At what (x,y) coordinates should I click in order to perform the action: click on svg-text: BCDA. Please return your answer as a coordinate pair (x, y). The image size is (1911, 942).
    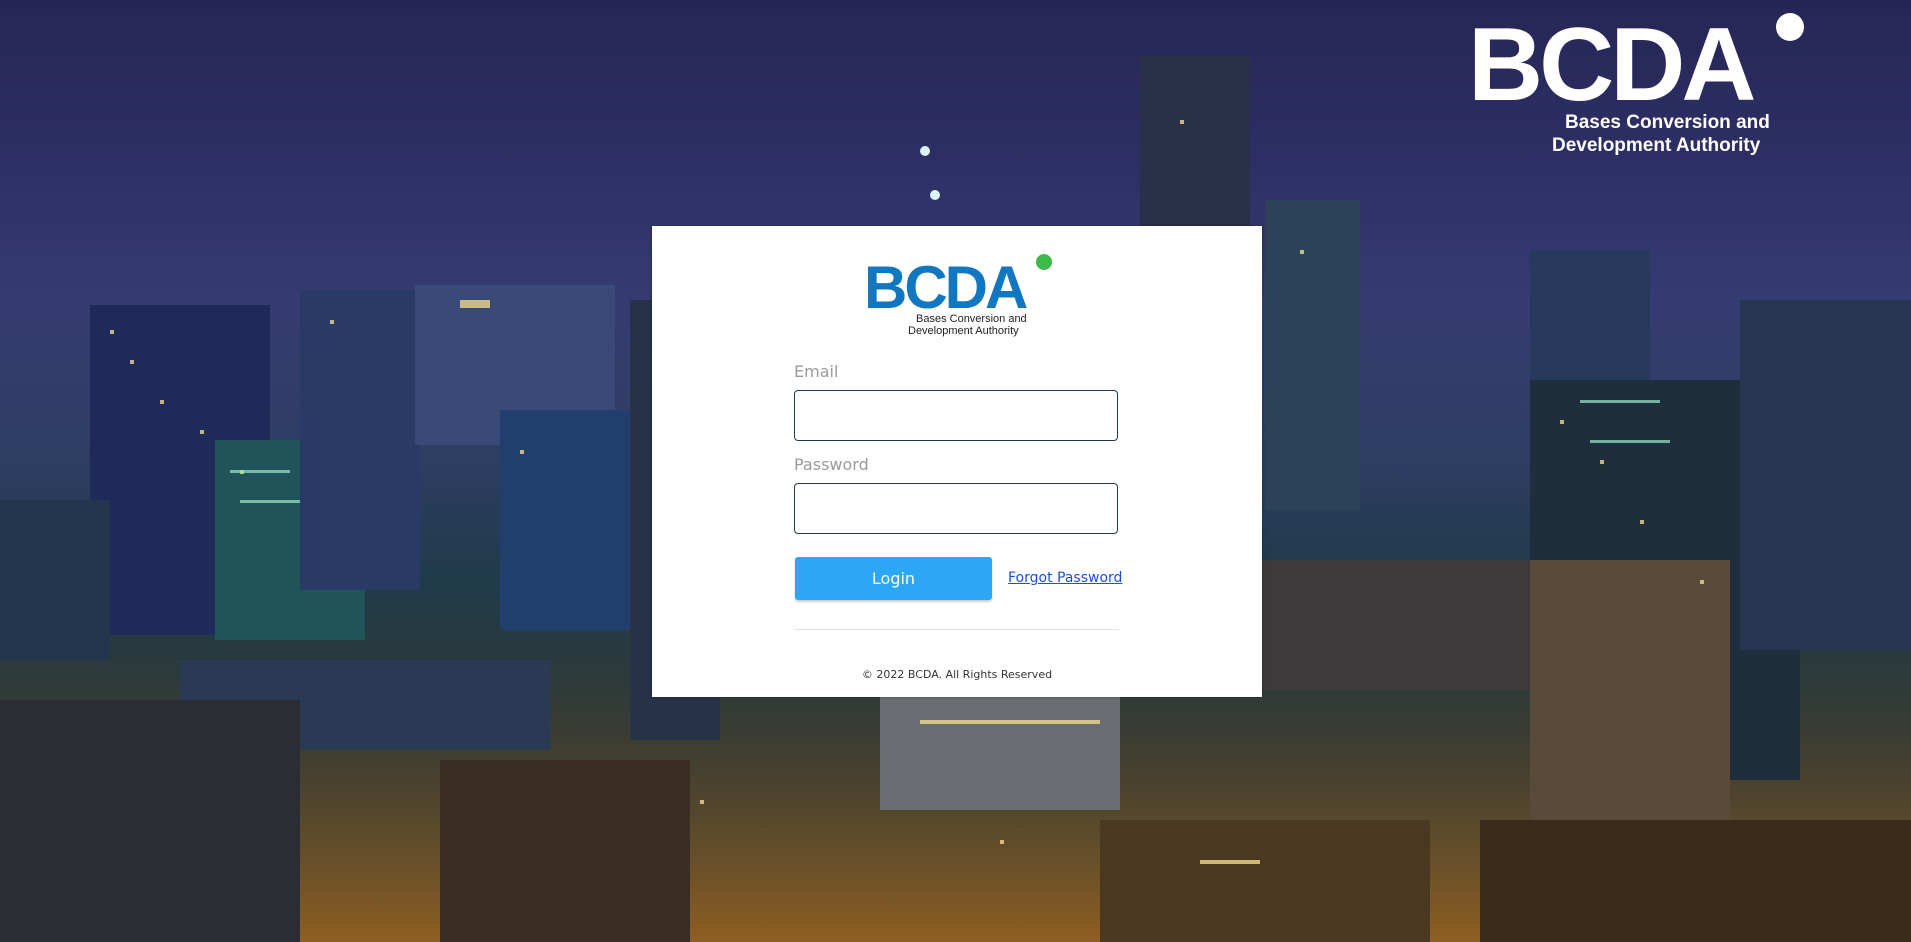
    Looking at the image, I should click on (1611, 66).